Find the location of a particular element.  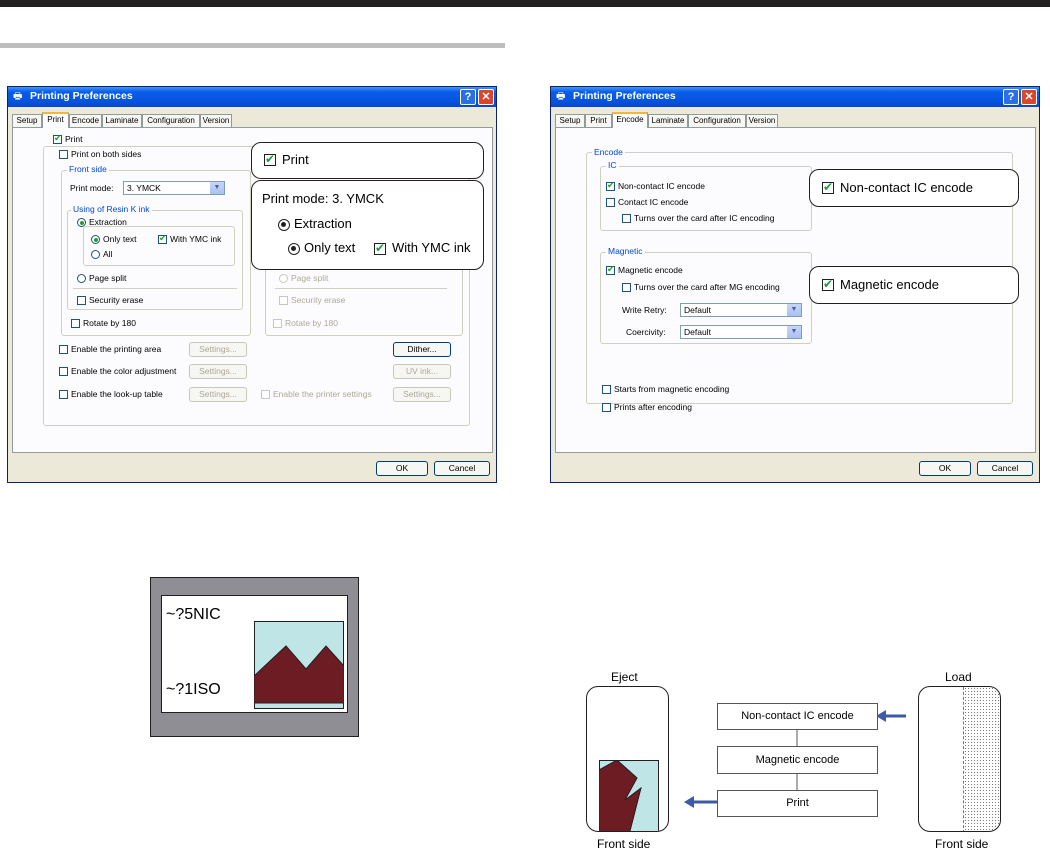

turns-mg-label: Turns over the card after MG encoding is located at coordinates (707, 287).